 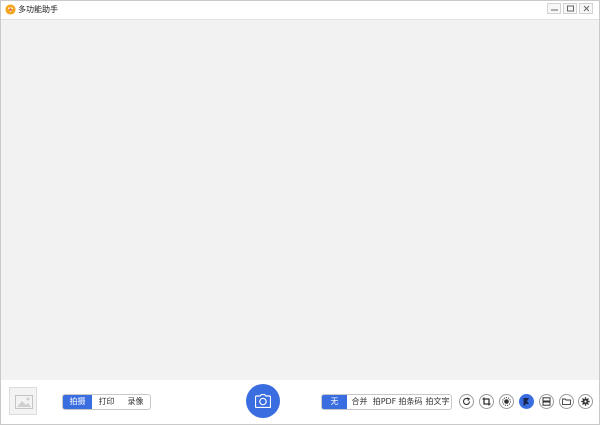 I want to click on crop-button, so click(x=486, y=401).